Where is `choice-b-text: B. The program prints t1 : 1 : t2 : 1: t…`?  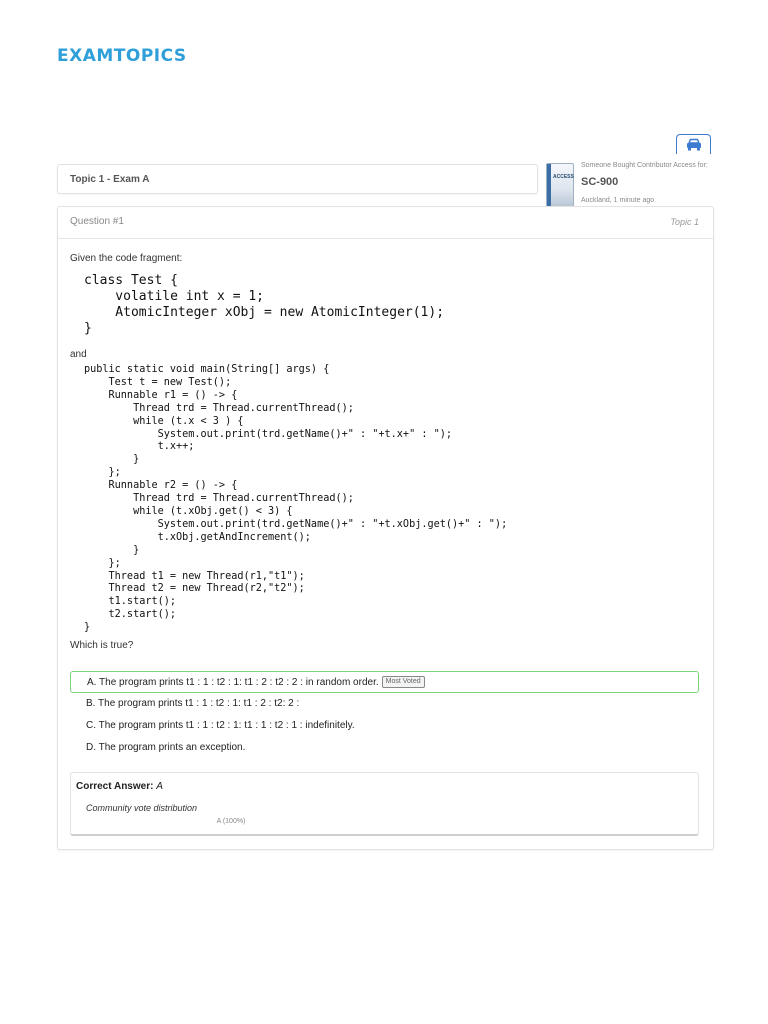
choice-b-text: B. The program prints t1 : 1 : t2 : 1: t… is located at coordinates (193, 703).